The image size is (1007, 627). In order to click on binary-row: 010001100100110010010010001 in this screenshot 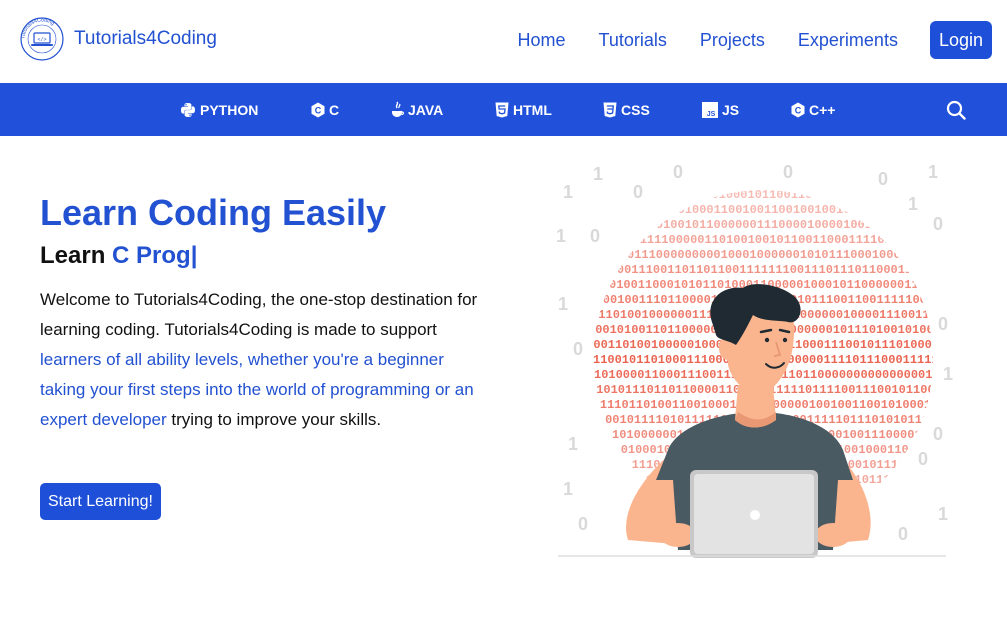, I will do `click(775, 210)`.